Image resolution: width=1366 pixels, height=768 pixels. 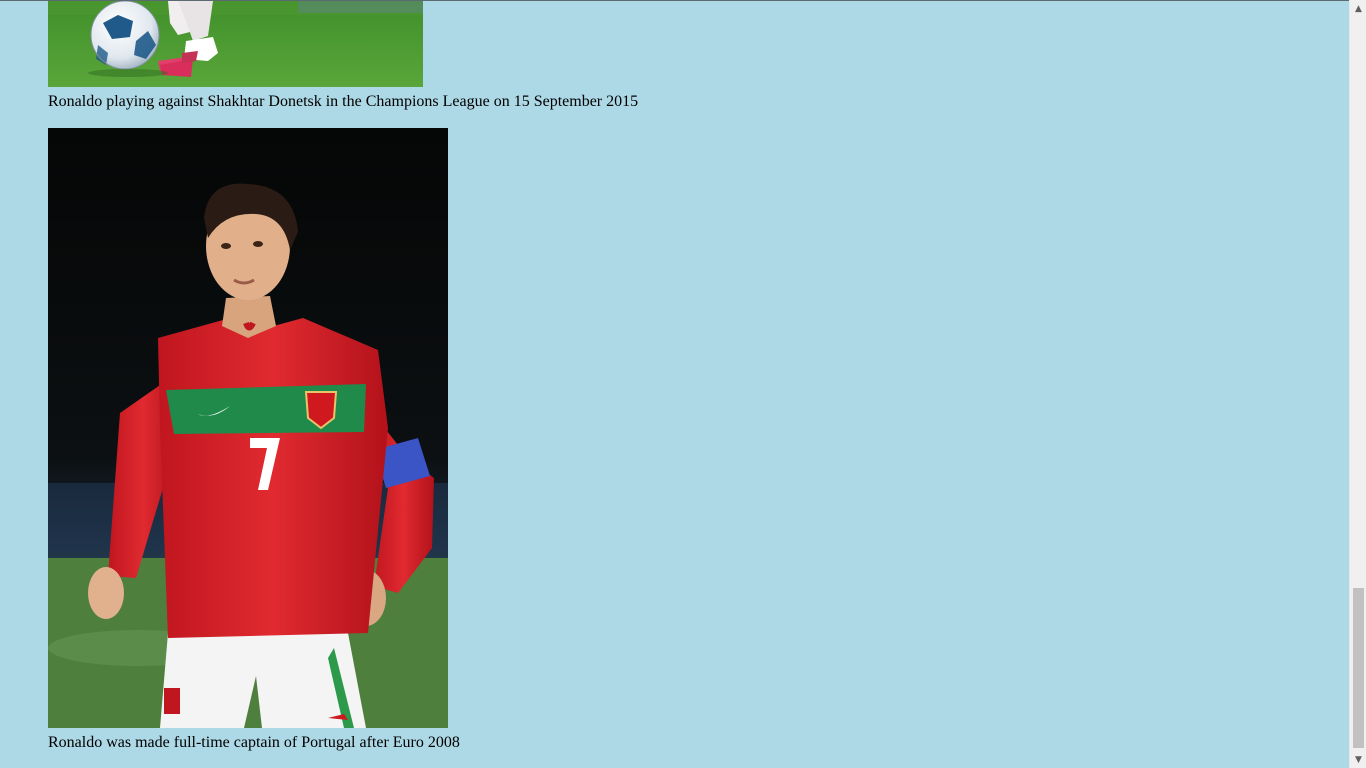 What do you see at coordinates (1358, 668) in the screenshot?
I see `scrollbar-thumb` at bounding box center [1358, 668].